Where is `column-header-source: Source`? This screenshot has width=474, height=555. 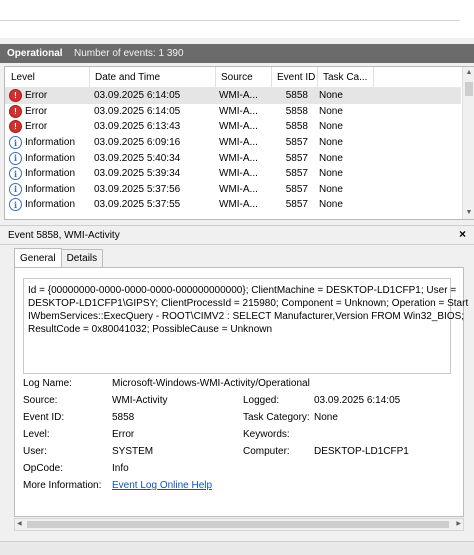 column-header-source: Source is located at coordinates (243, 77).